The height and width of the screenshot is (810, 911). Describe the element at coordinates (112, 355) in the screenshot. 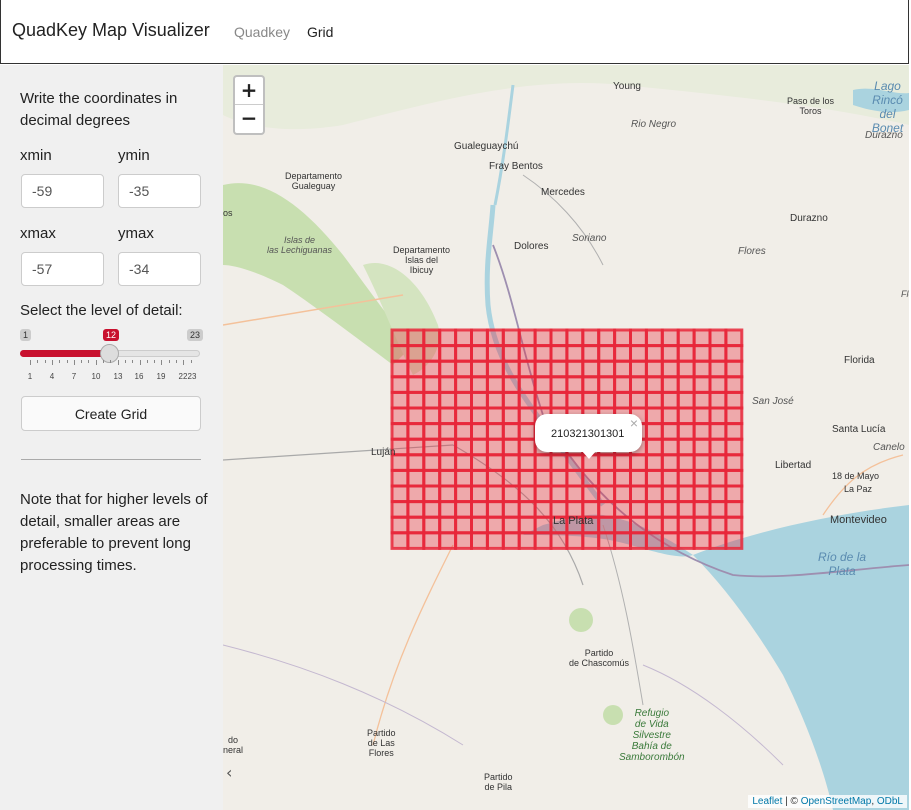

I see `detail-level-slider: 1 12 23 1 4 7 10 13 16 19 22 23` at that location.